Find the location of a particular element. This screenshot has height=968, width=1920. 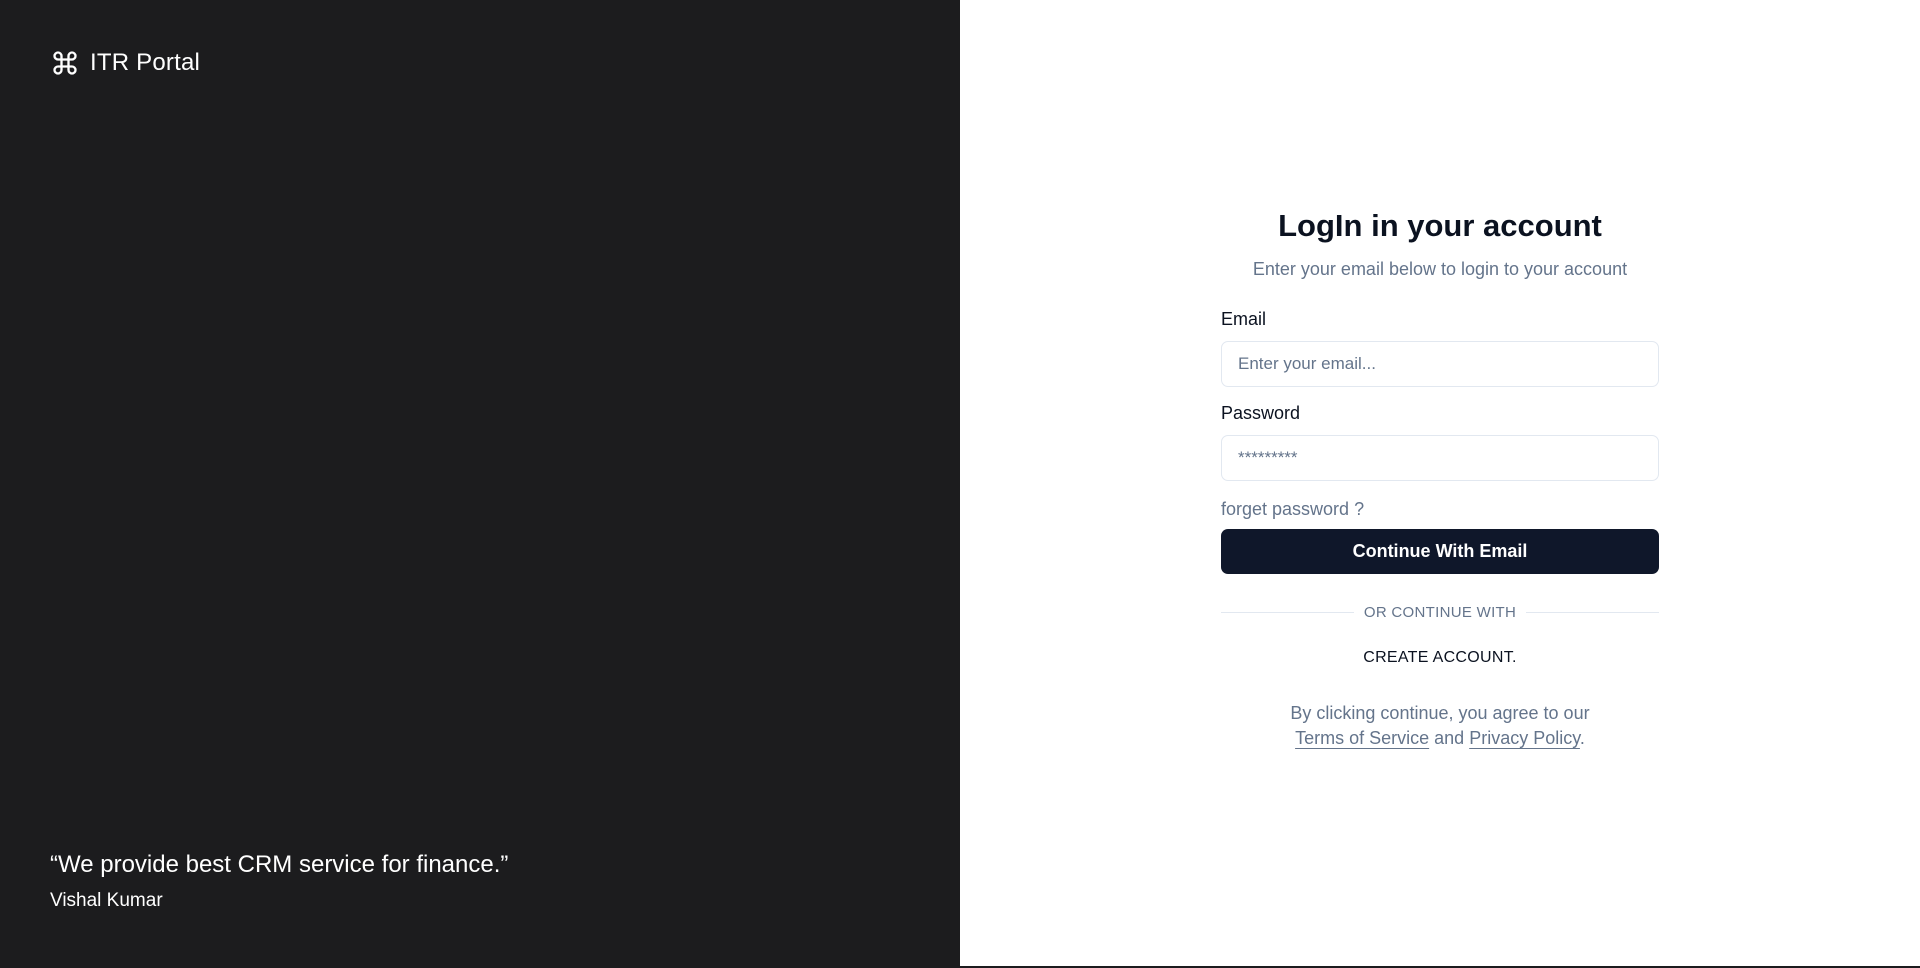

divider-line-left is located at coordinates (1287, 612).